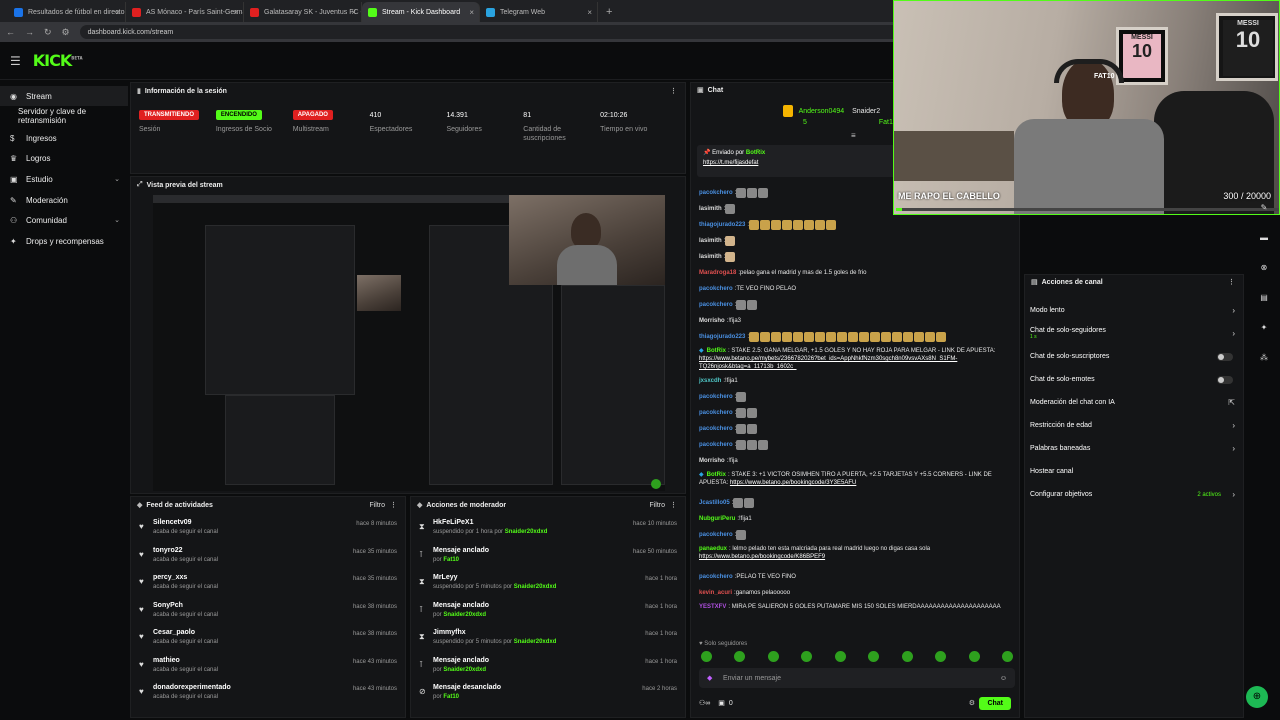 This screenshot has width=1280, height=720. I want to click on pinned-link: https://t.me/fijasdefat, so click(730, 163).